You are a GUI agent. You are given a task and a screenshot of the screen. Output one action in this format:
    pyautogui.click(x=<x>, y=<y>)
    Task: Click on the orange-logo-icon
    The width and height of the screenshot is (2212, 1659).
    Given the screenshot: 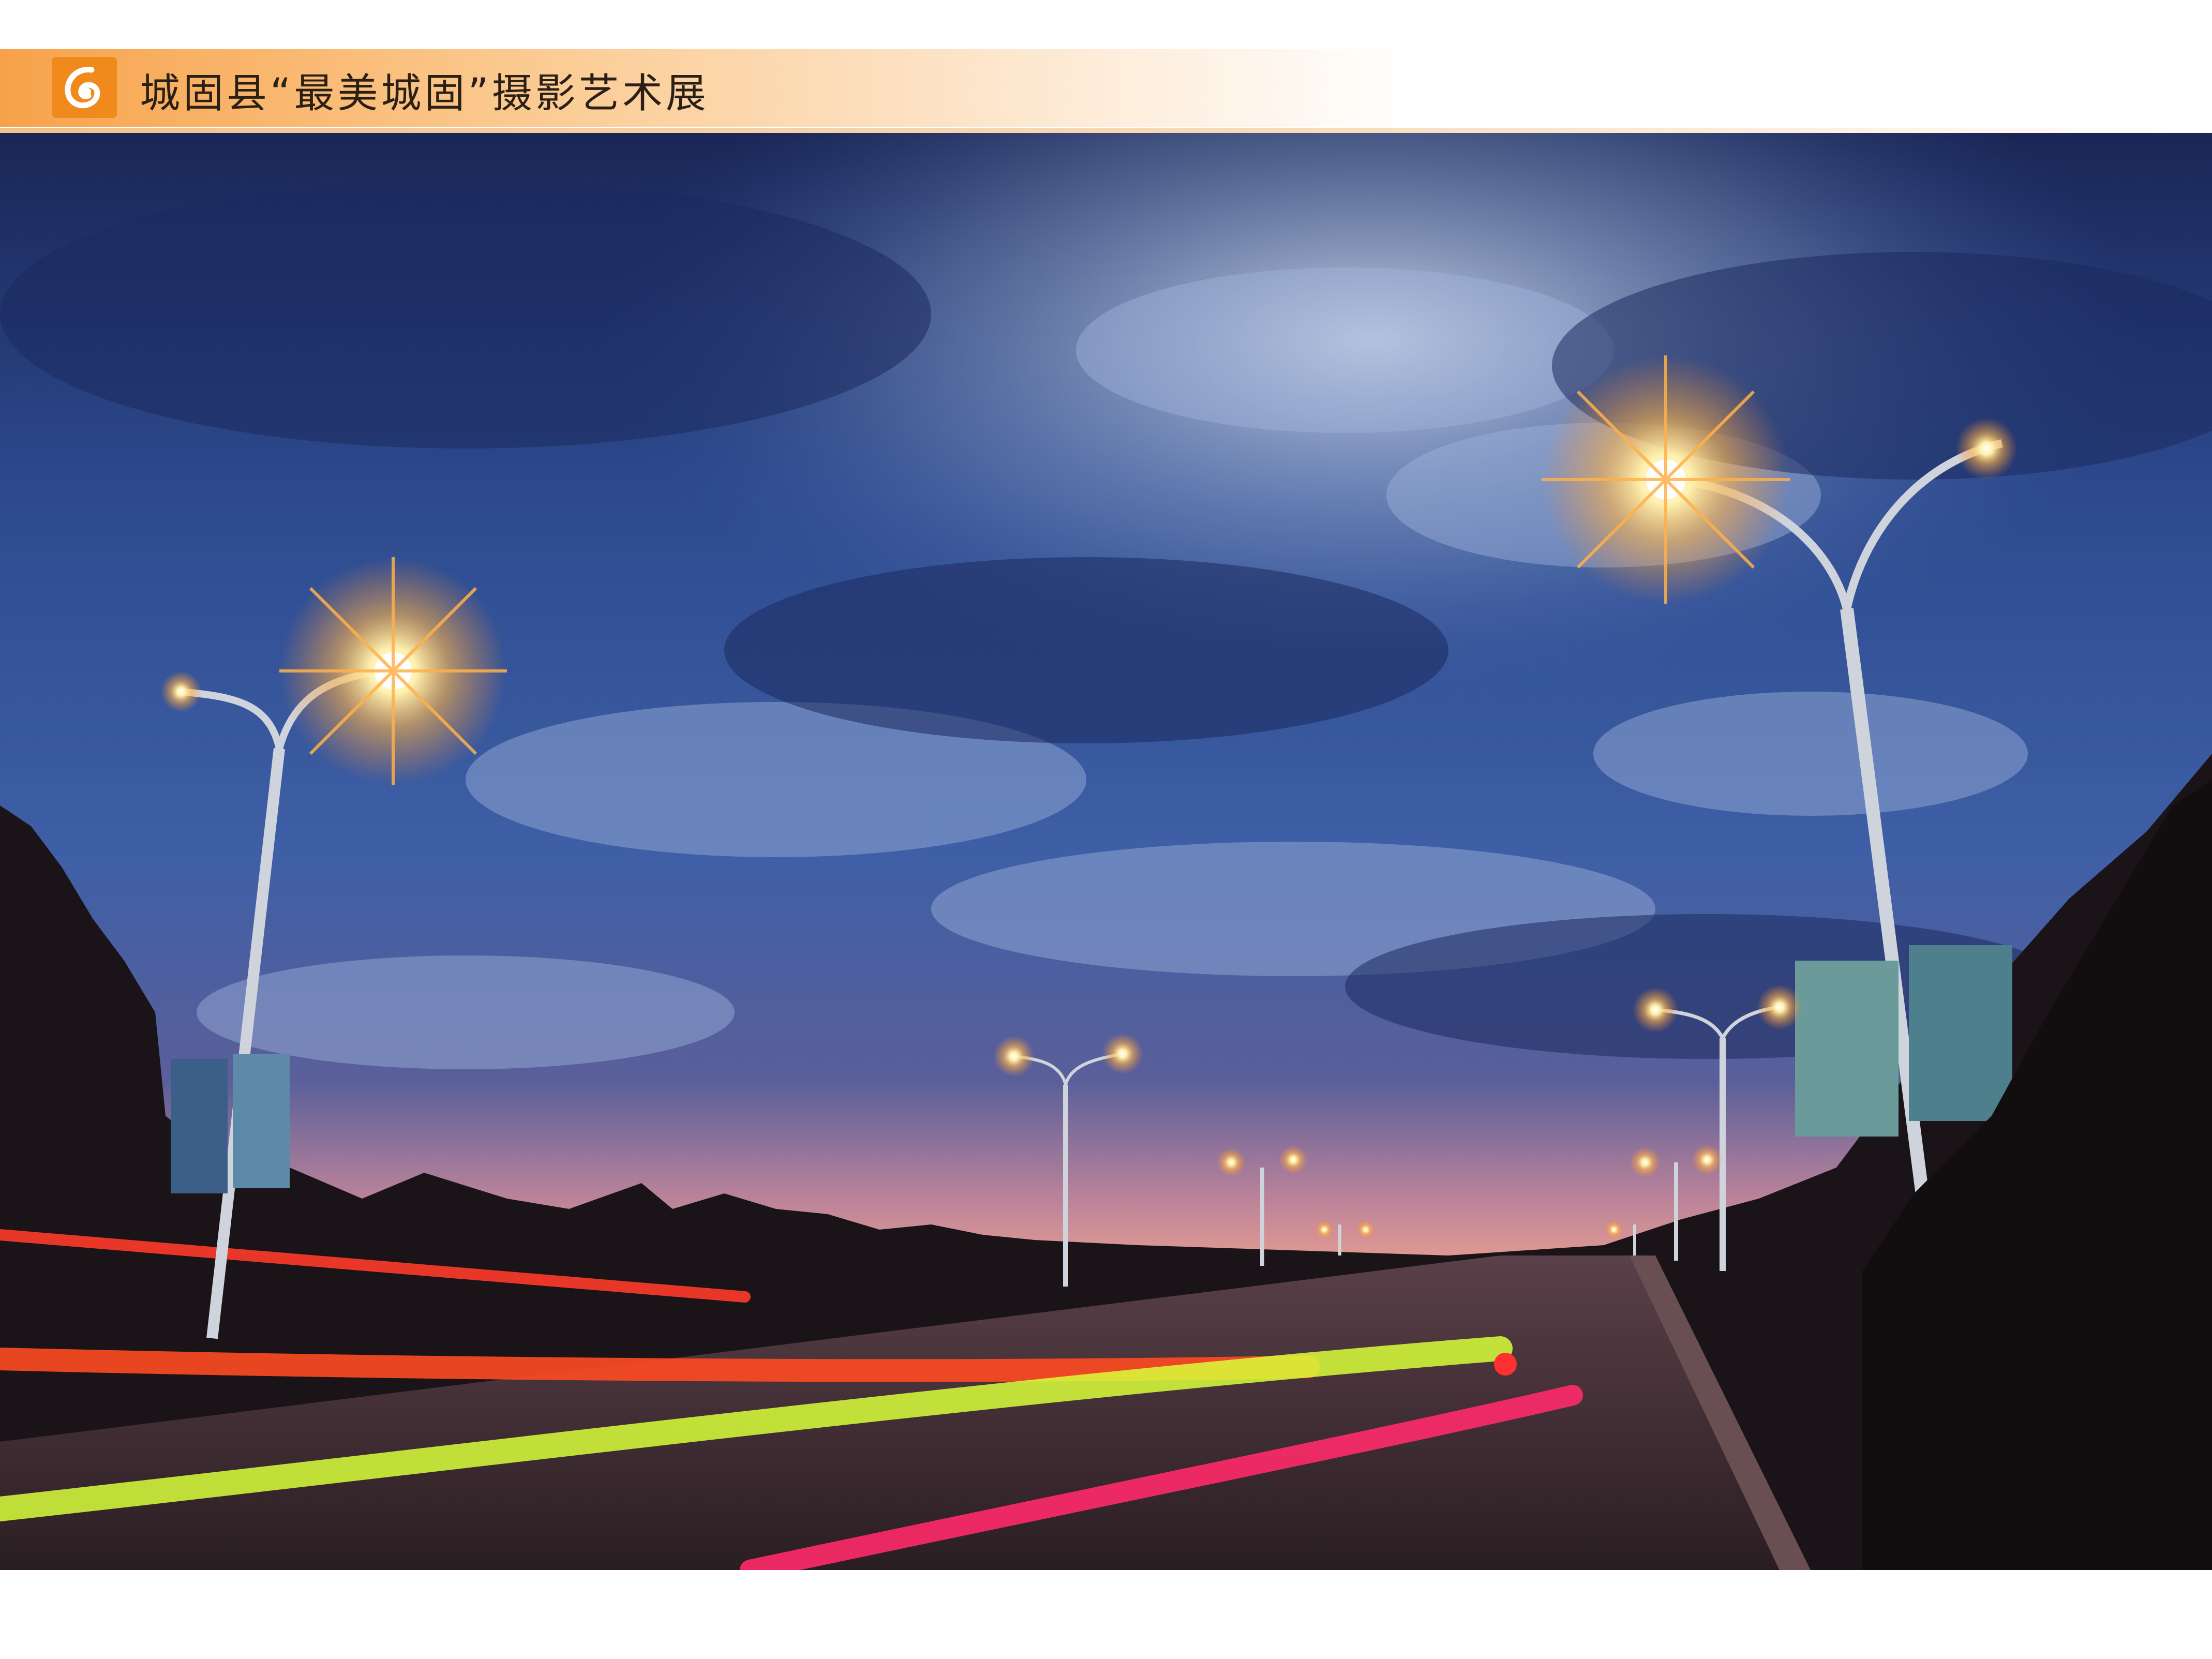 What is the action you would take?
    pyautogui.click(x=83, y=88)
    